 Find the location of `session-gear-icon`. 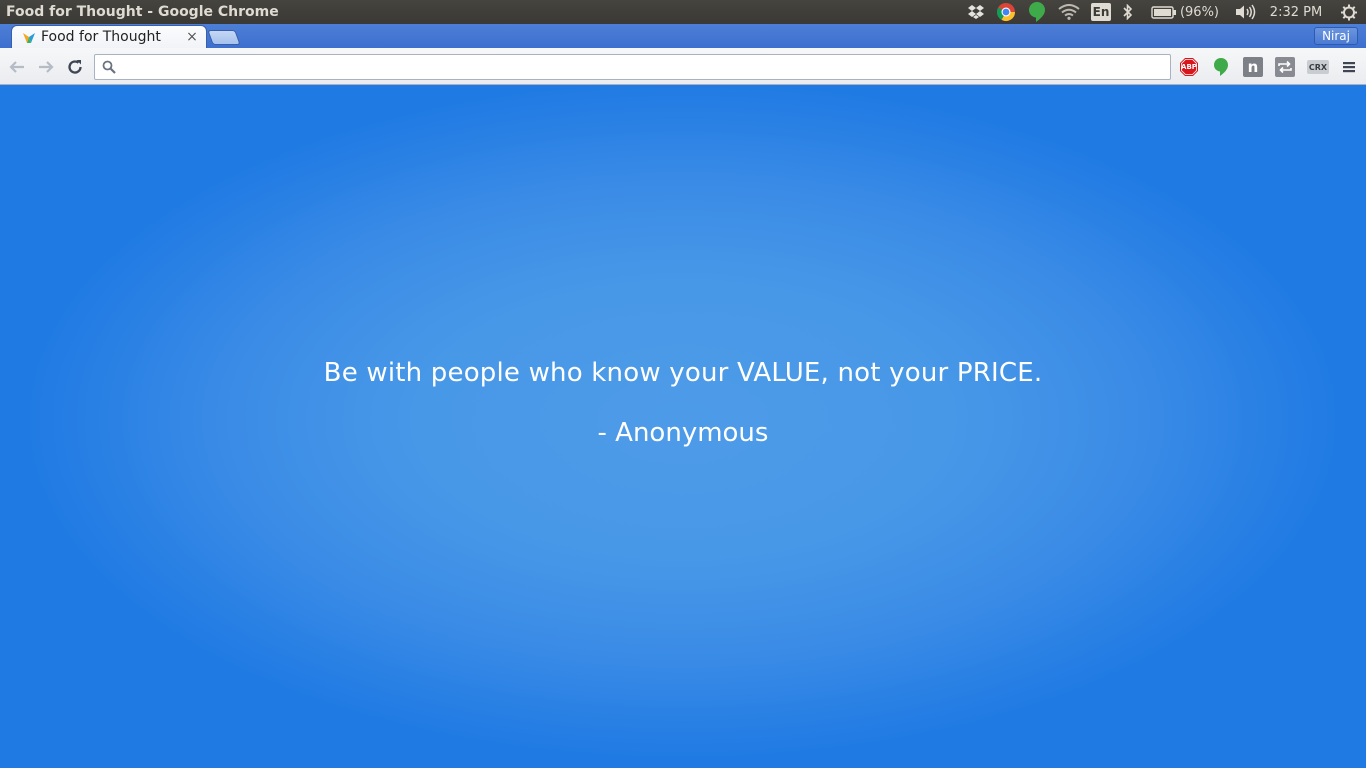

session-gear-icon is located at coordinates (1349, 12).